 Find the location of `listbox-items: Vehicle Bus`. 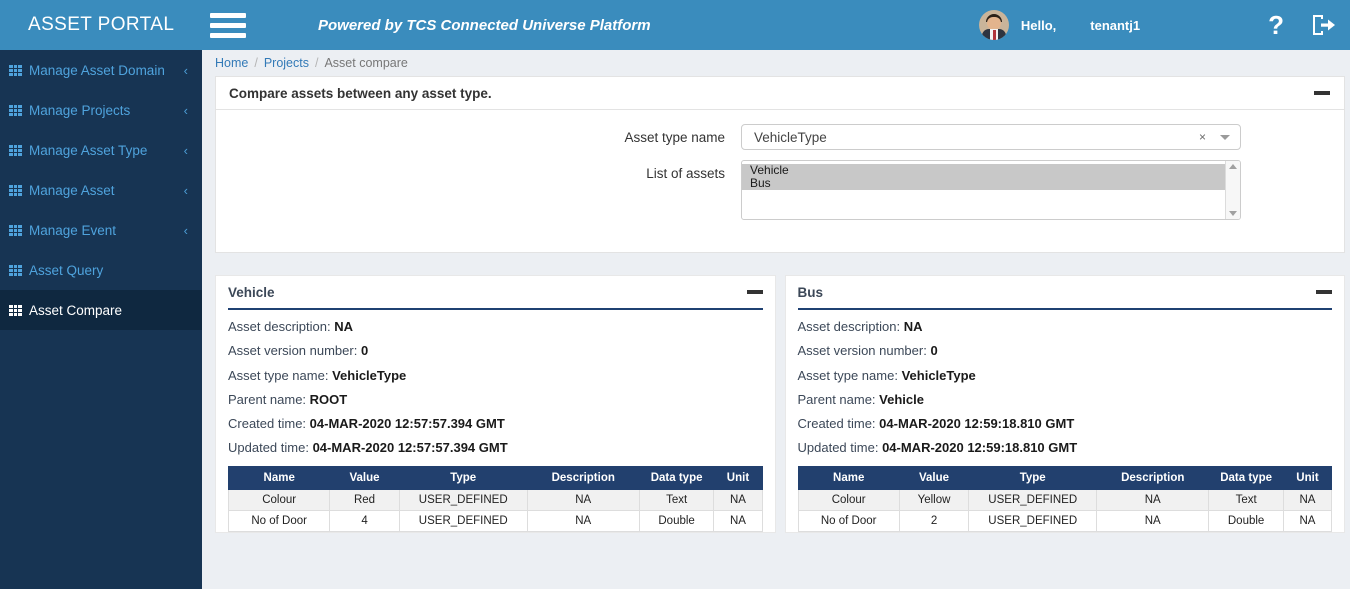

listbox-items: Vehicle Bus is located at coordinates (983, 190).